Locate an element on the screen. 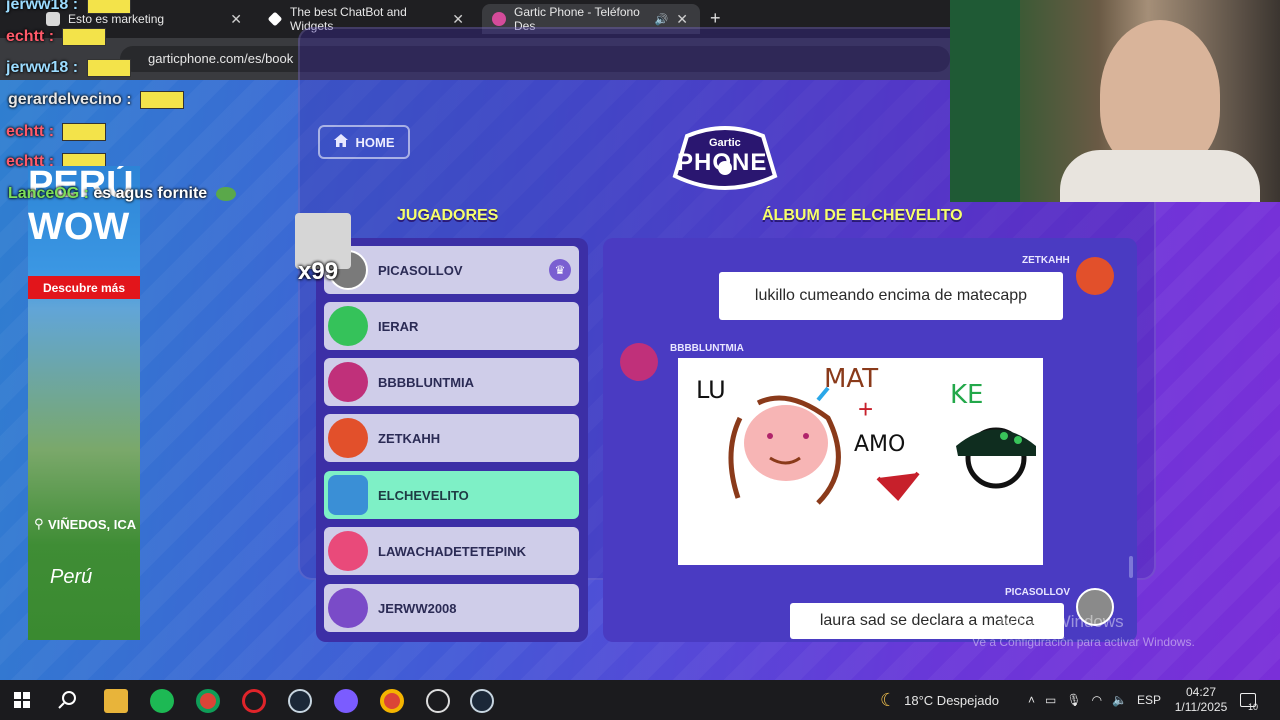  drawing-text-ke: KE is located at coordinates (967, 395).